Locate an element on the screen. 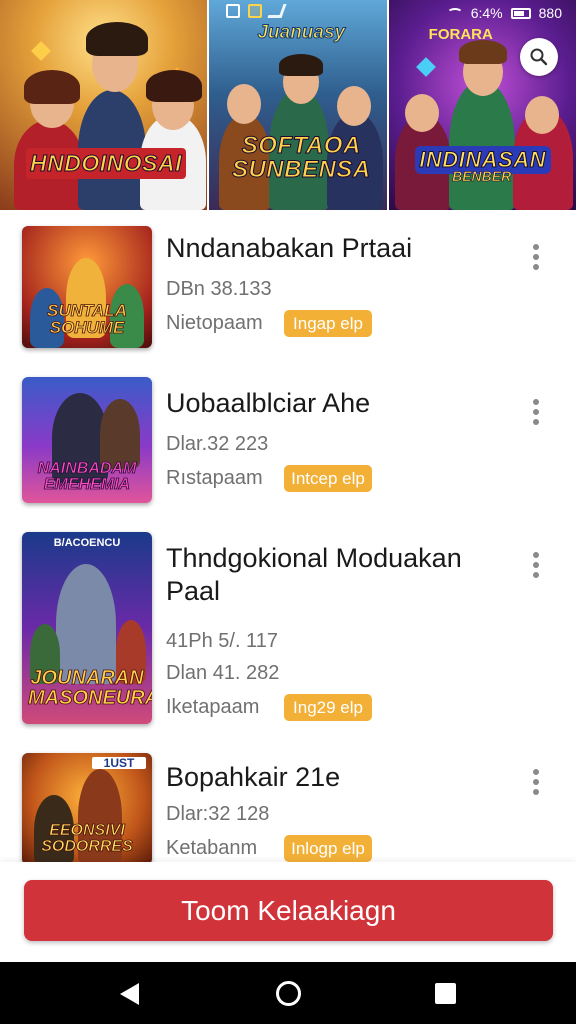  status-badge: Ingap elp is located at coordinates (328, 323).